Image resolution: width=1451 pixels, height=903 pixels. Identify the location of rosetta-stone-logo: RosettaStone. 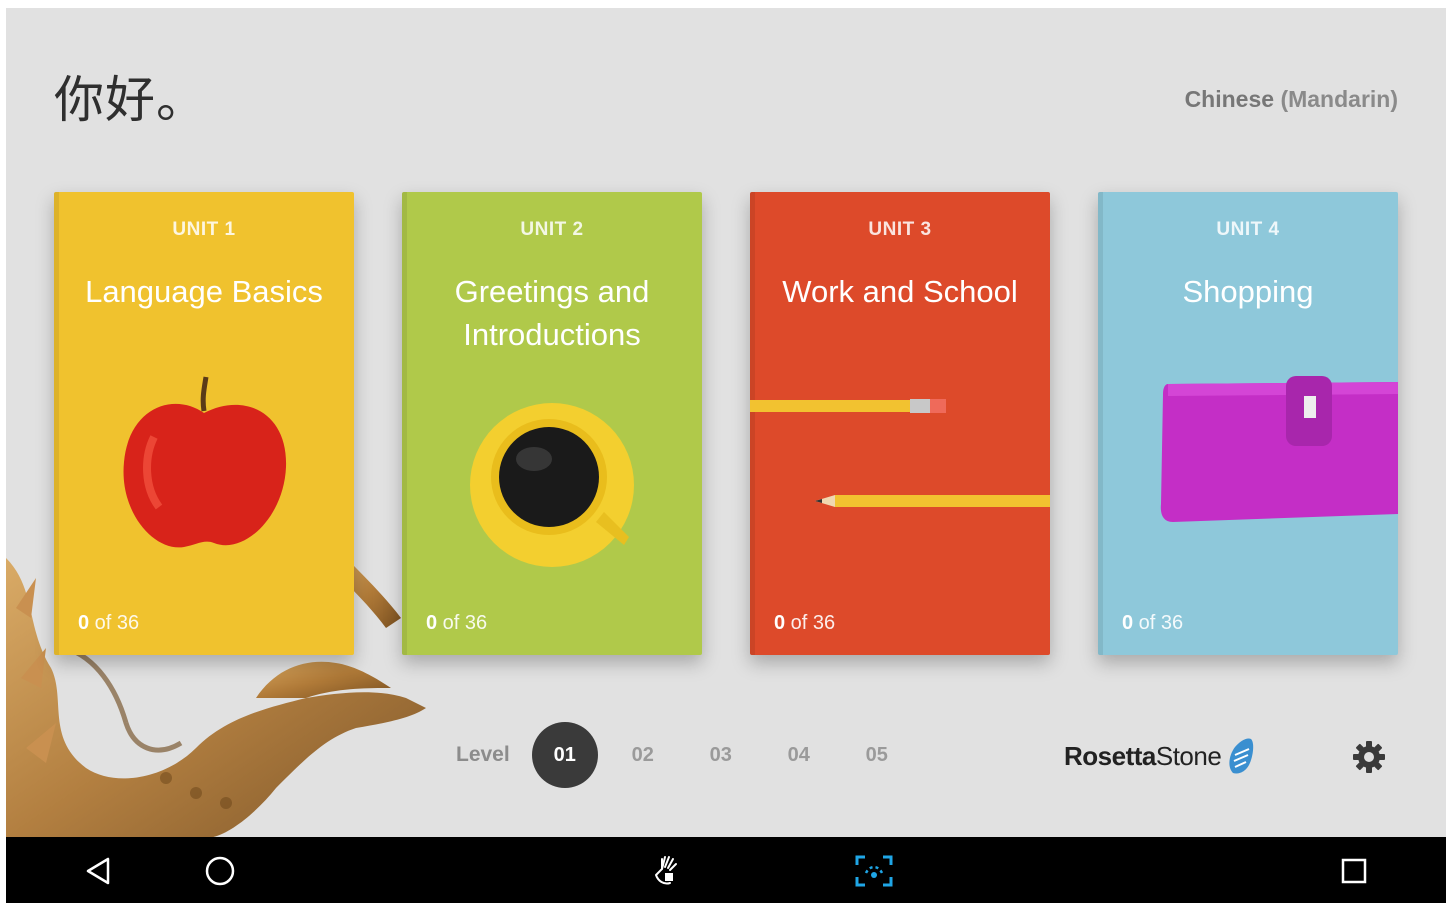
(1159, 756).